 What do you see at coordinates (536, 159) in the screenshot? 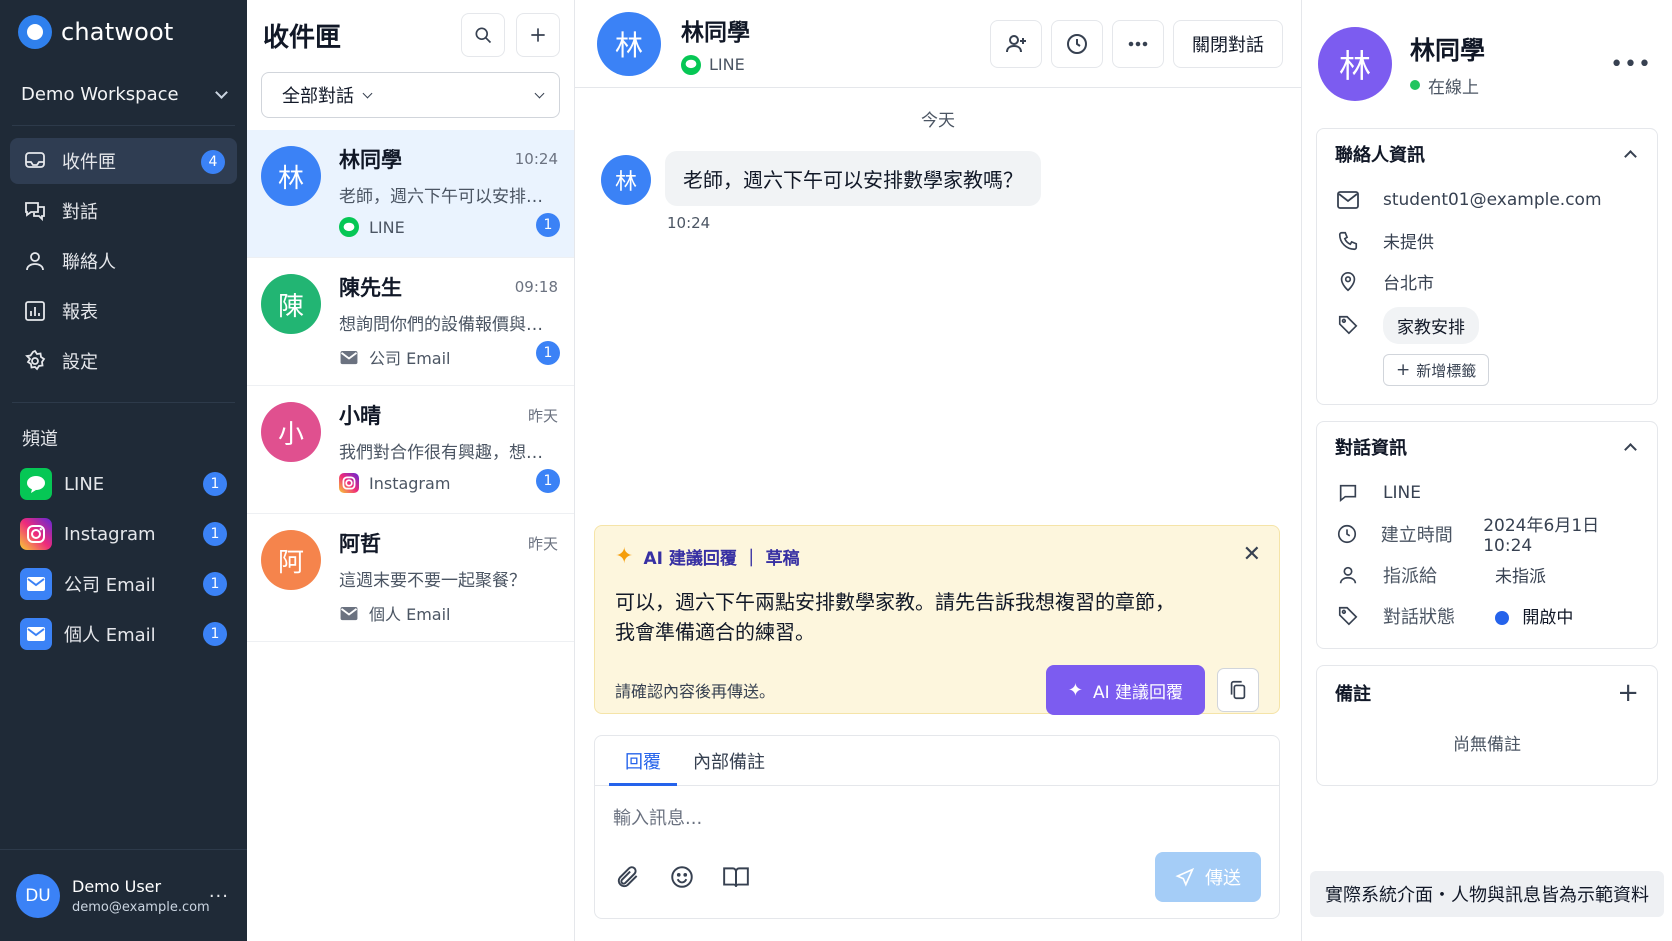
I see `timestamp: 10:24` at bounding box center [536, 159].